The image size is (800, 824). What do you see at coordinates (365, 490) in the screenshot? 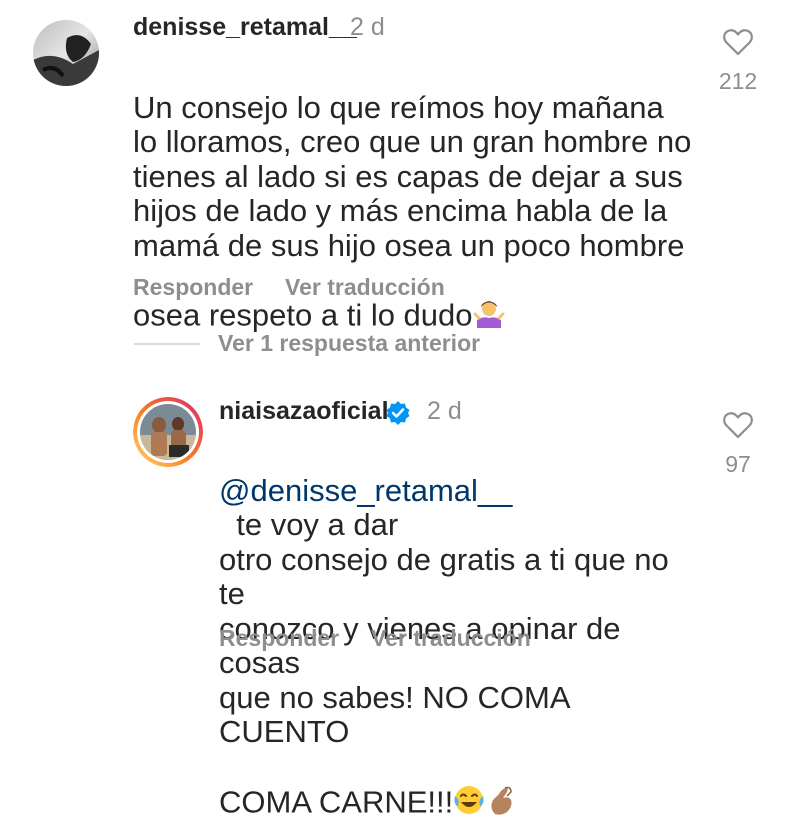
I see `mention-link: @denisse_retamal__` at bounding box center [365, 490].